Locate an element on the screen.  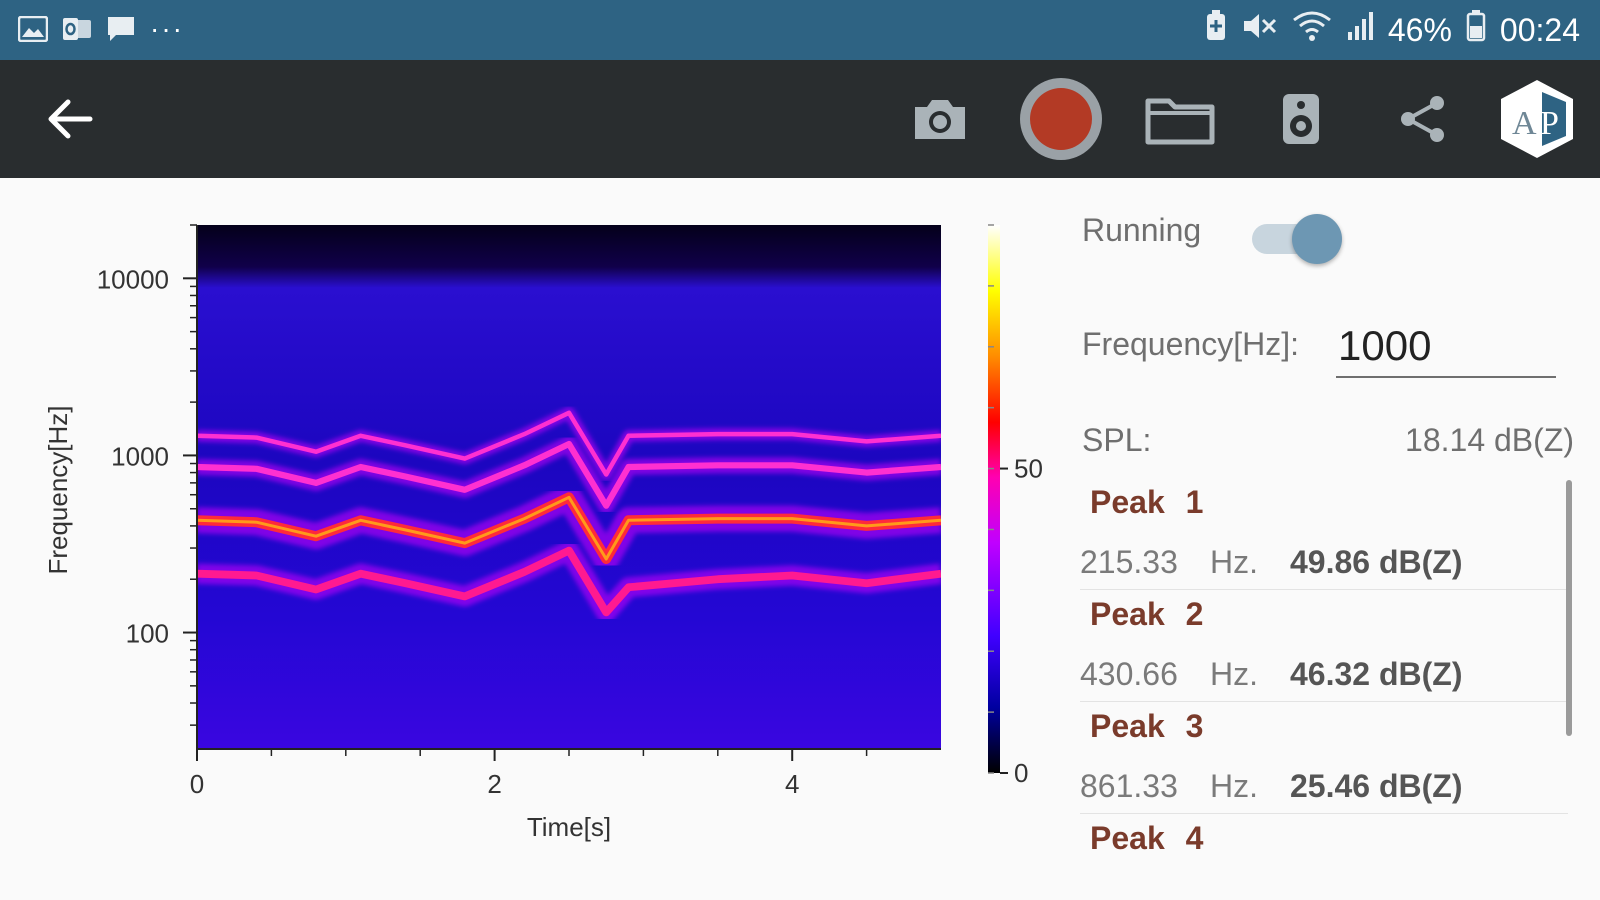
app-logo-graphic: A P is located at coordinates (1537, 119).